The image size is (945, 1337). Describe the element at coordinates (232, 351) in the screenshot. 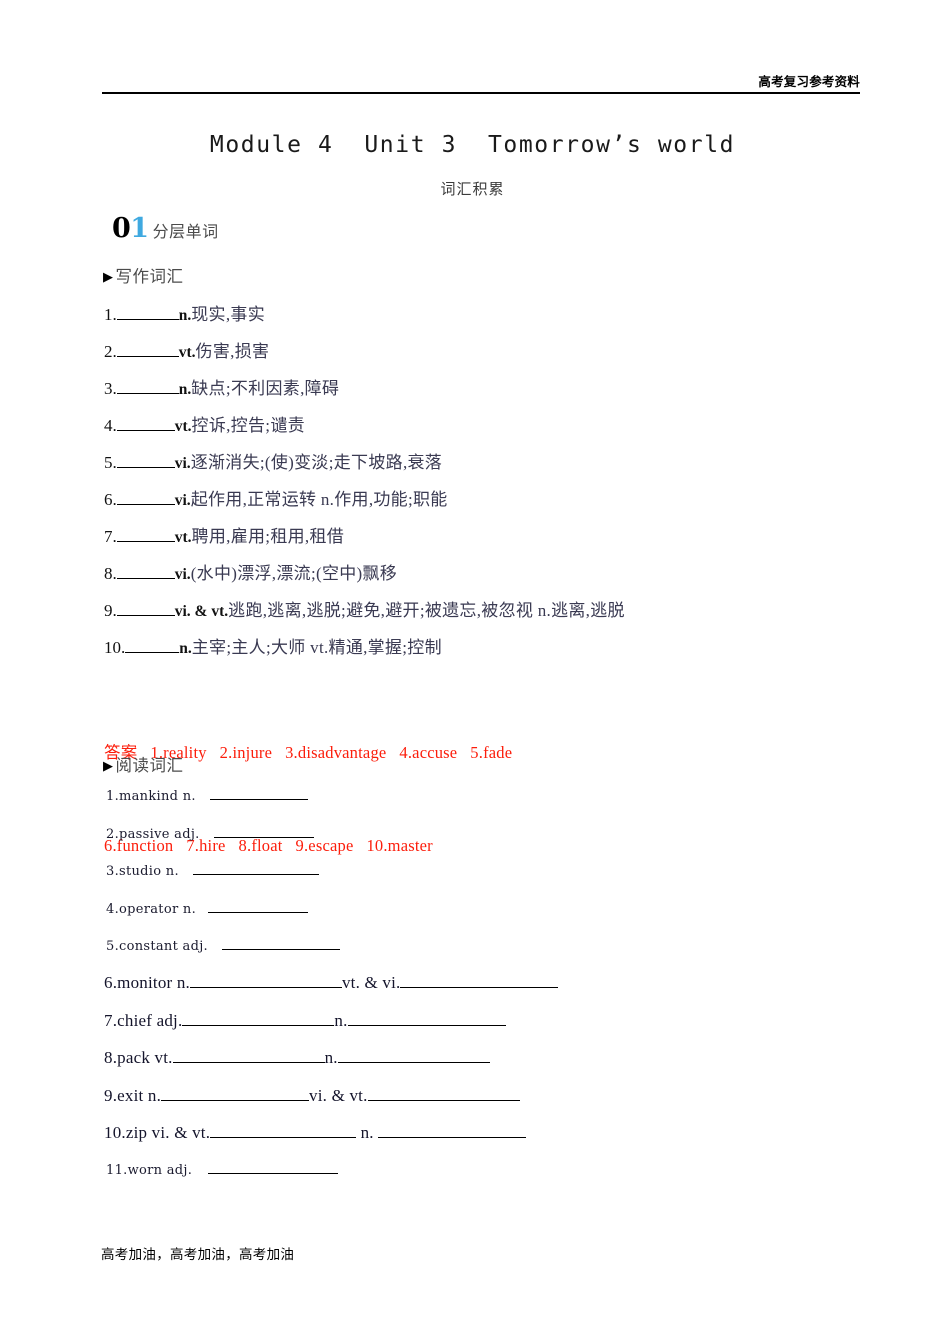

I see `word-meaning: 伤害,损害` at that location.